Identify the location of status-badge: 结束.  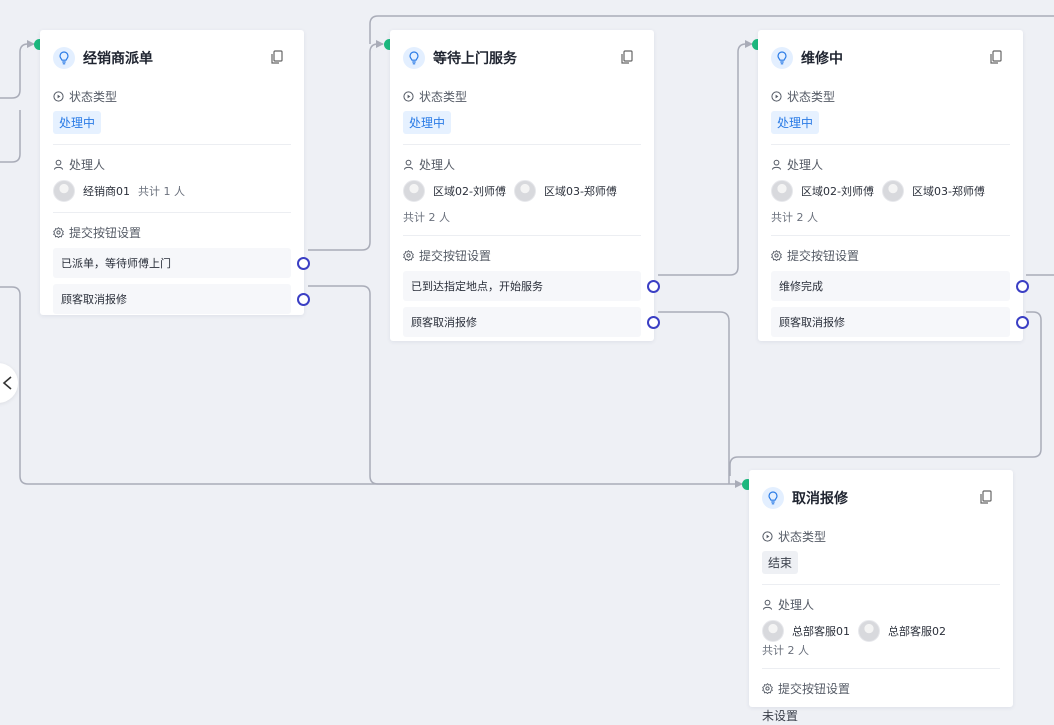
(780, 562).